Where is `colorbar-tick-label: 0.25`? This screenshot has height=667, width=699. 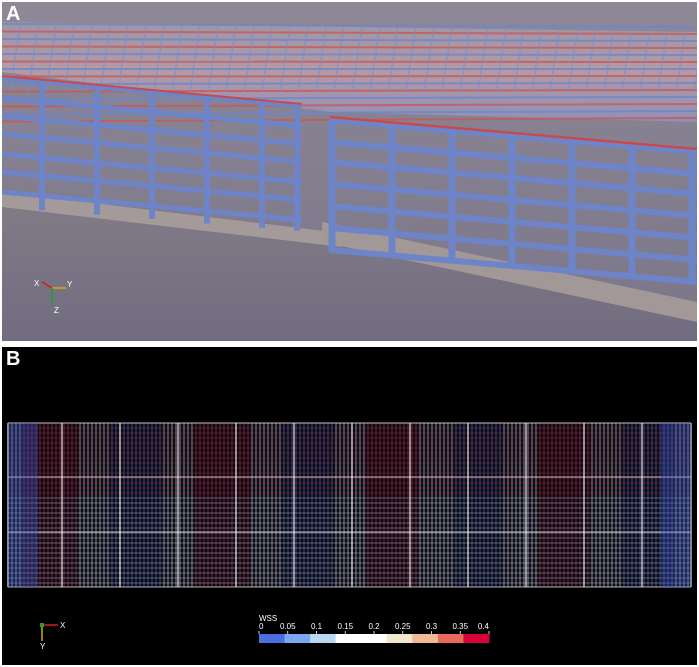
colorbar-tick-label: 0.25 is located at coordinates (403, 626).